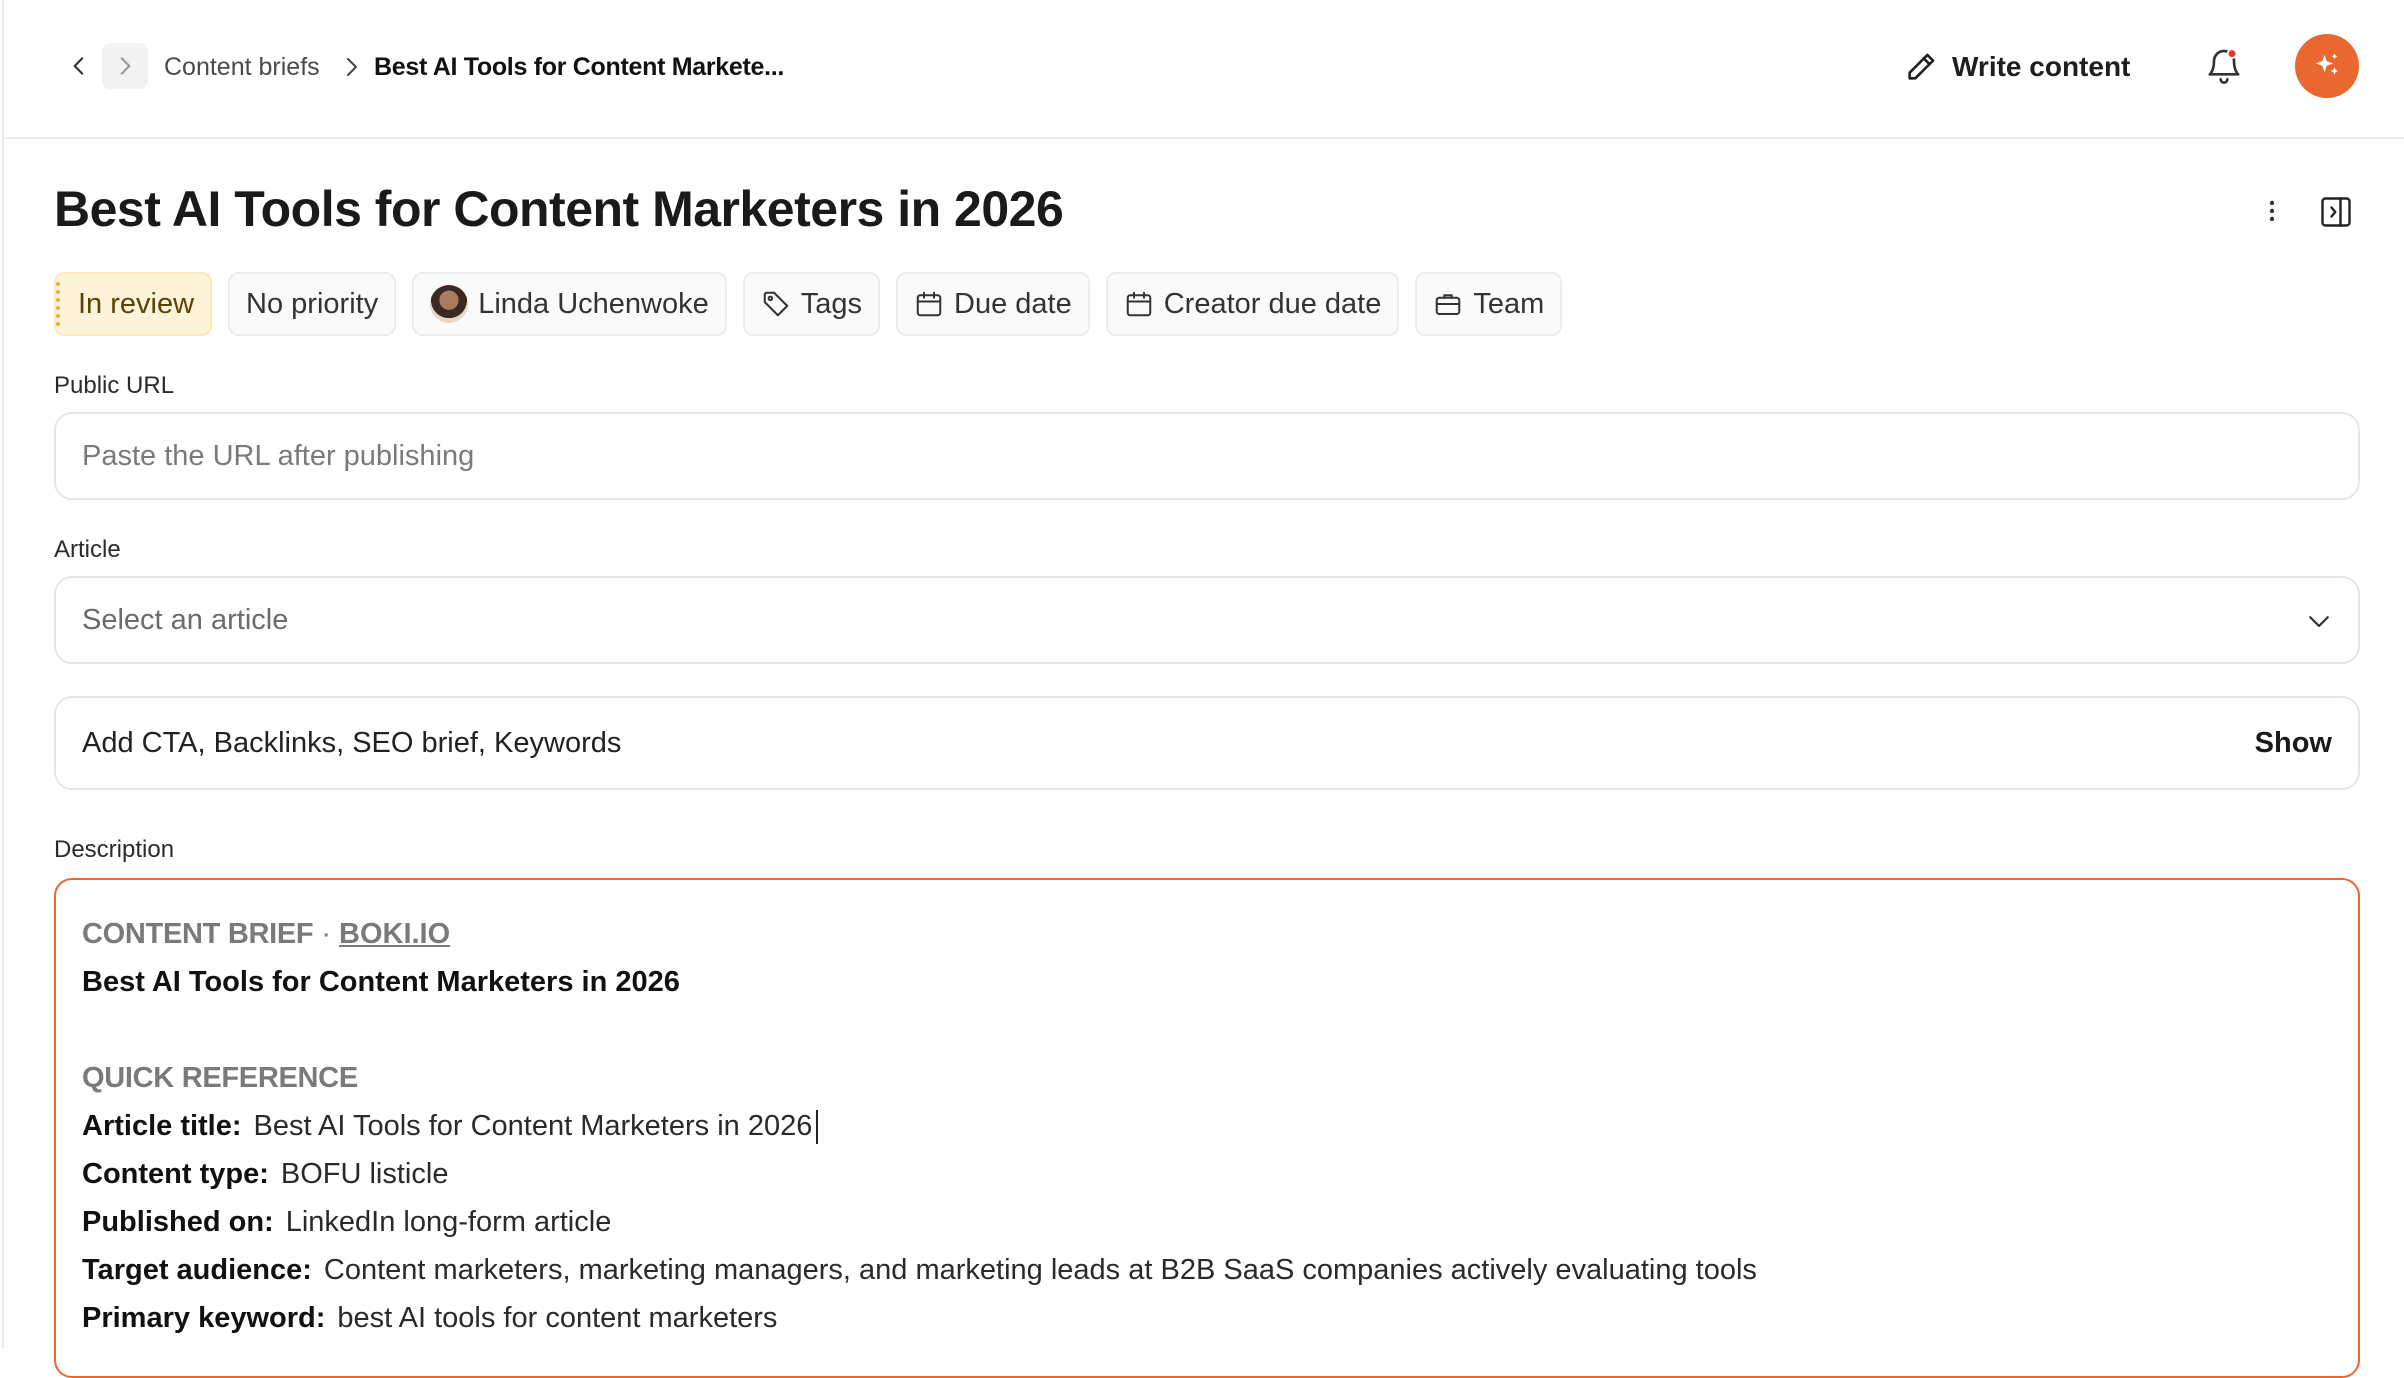  Describe the element at coordinates (2041, 66) in the screenshot. I see `write-content-label: Write content` at that location.